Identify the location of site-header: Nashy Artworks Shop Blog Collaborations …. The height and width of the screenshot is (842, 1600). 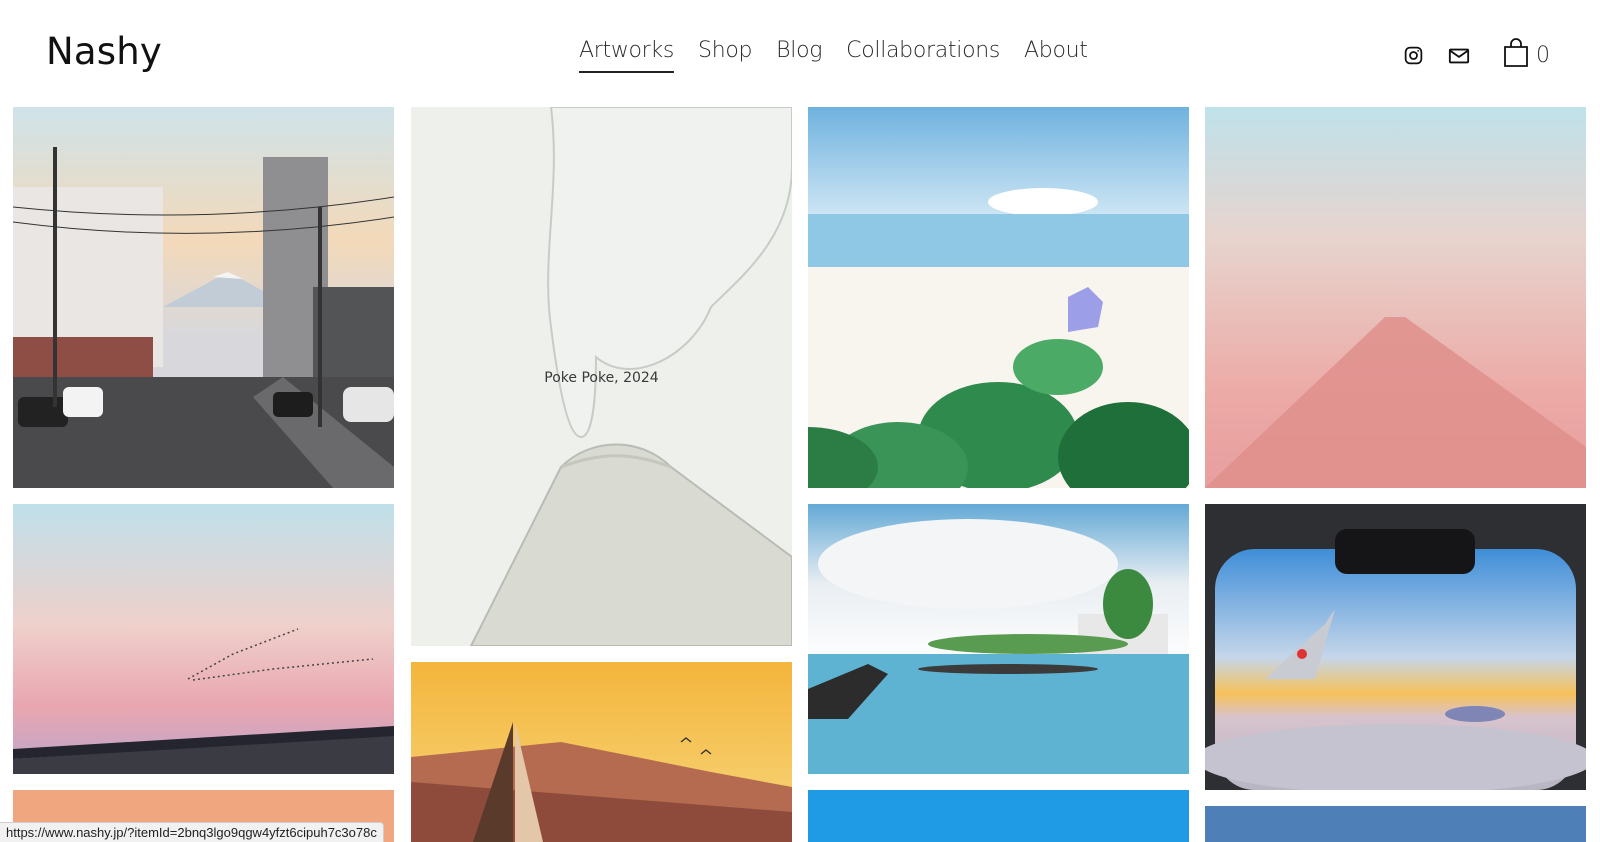
(800, 52).